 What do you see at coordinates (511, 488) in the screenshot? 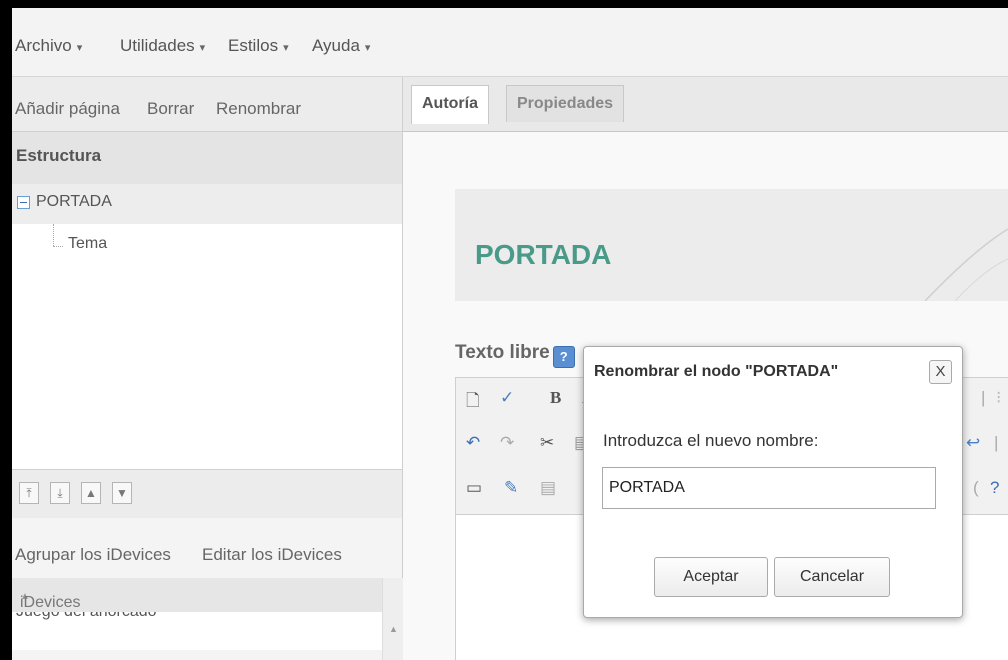
I see `edit-icon: ✎` at bounding box center [511, 488].